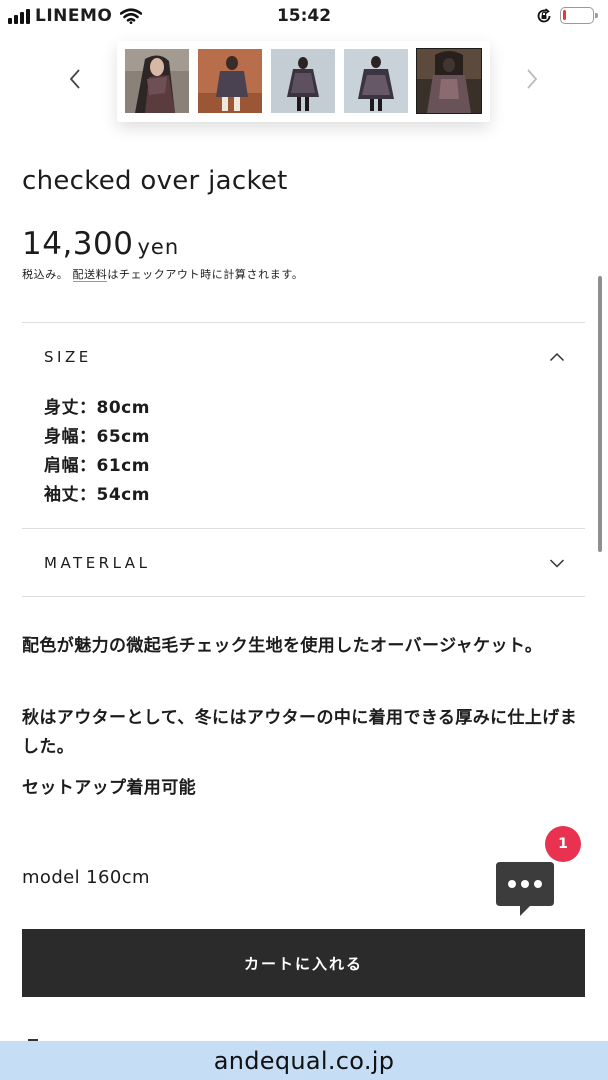  I want to click on shipping-link: 配送料, so click(90, 275).